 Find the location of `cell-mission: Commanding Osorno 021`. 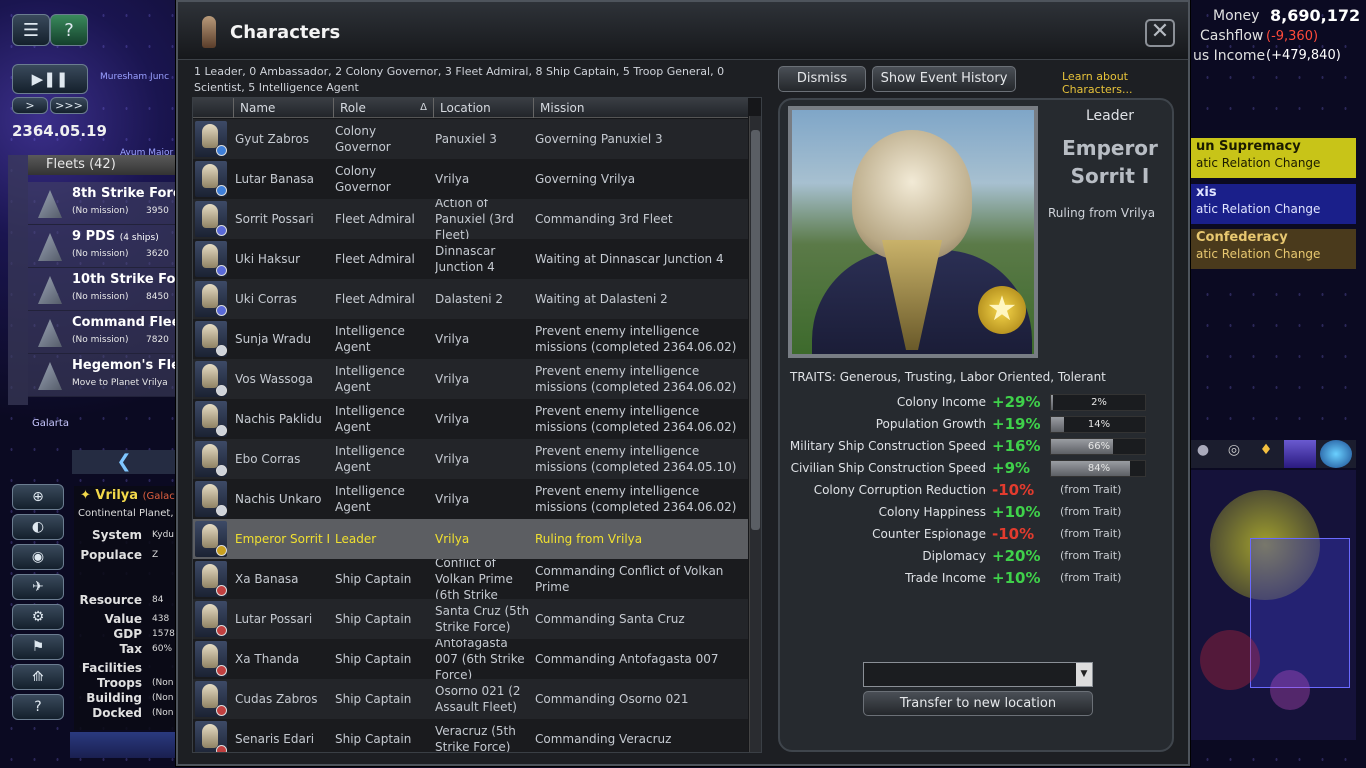

cell-mission: Commanding Osorno 021 is located at coordinates (612, 699).